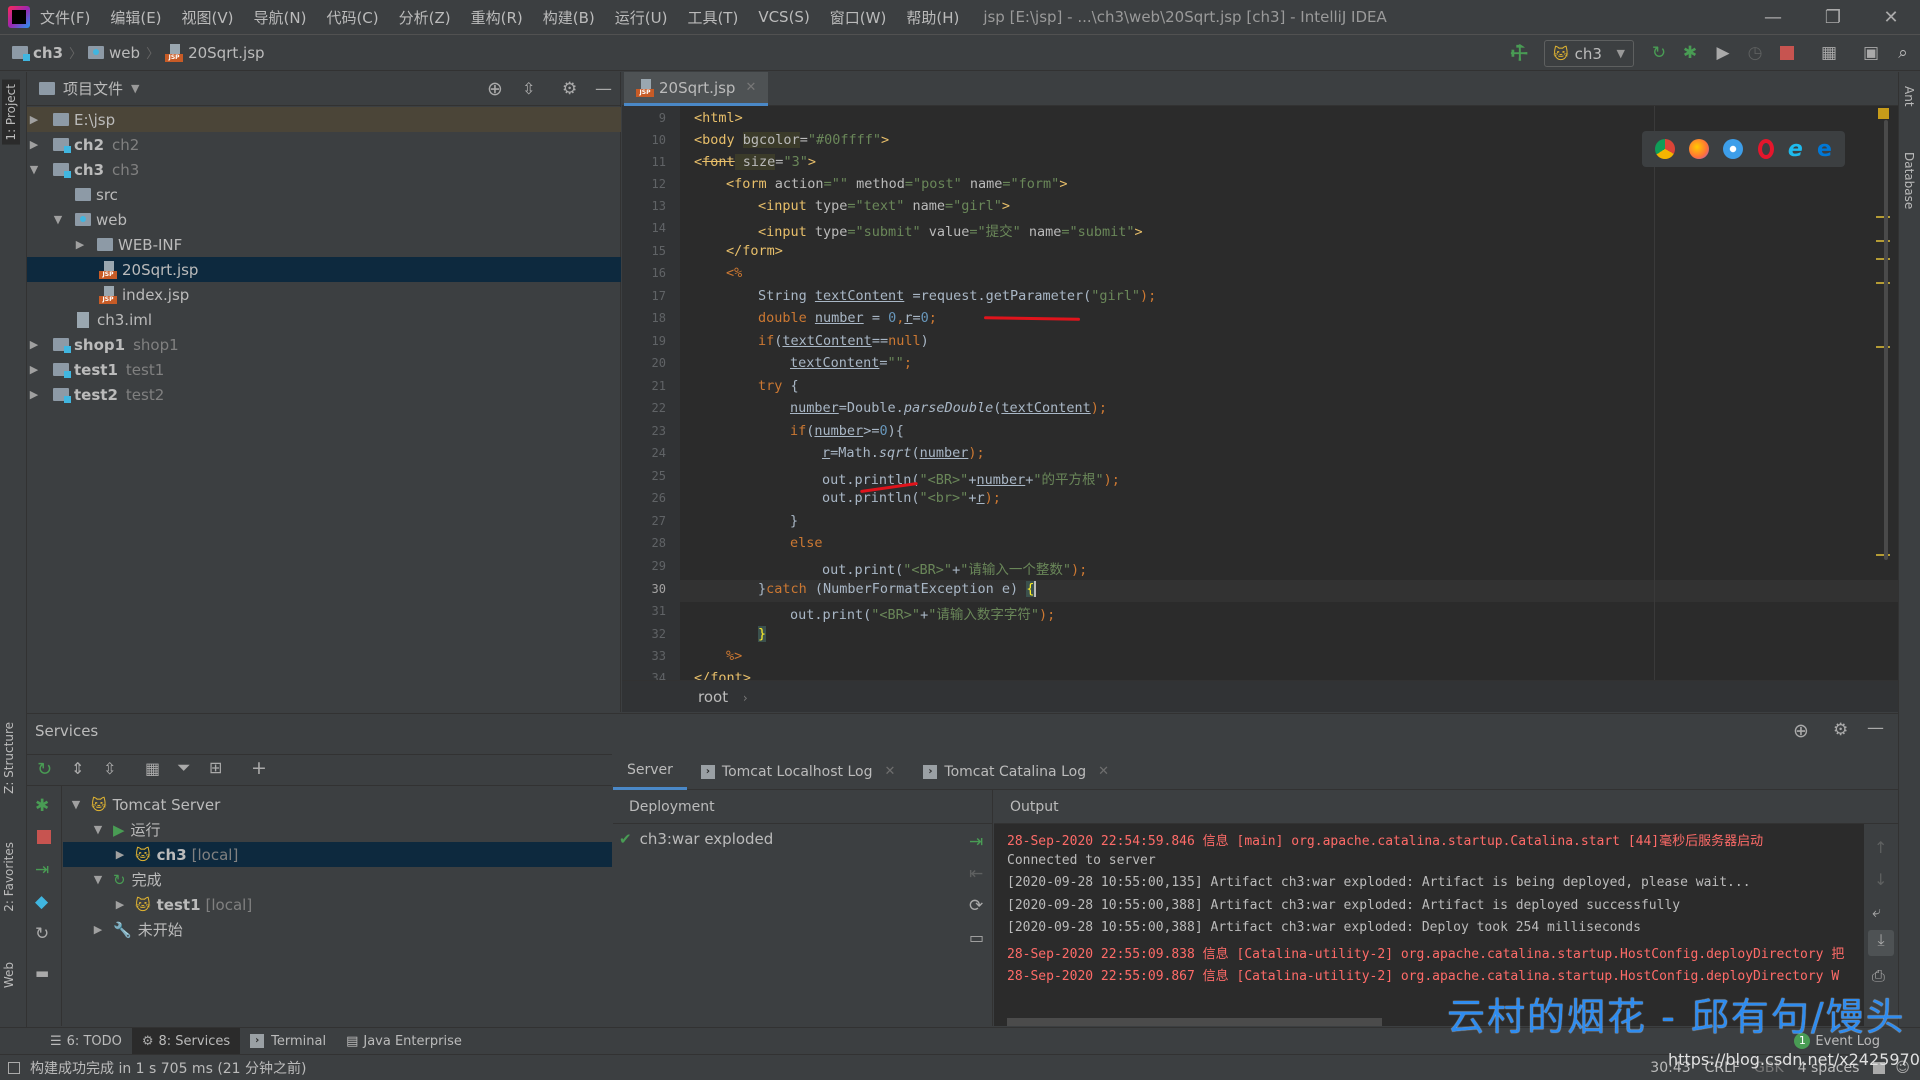  I want to click on filter-icon: ⏷, so click(184, 768).